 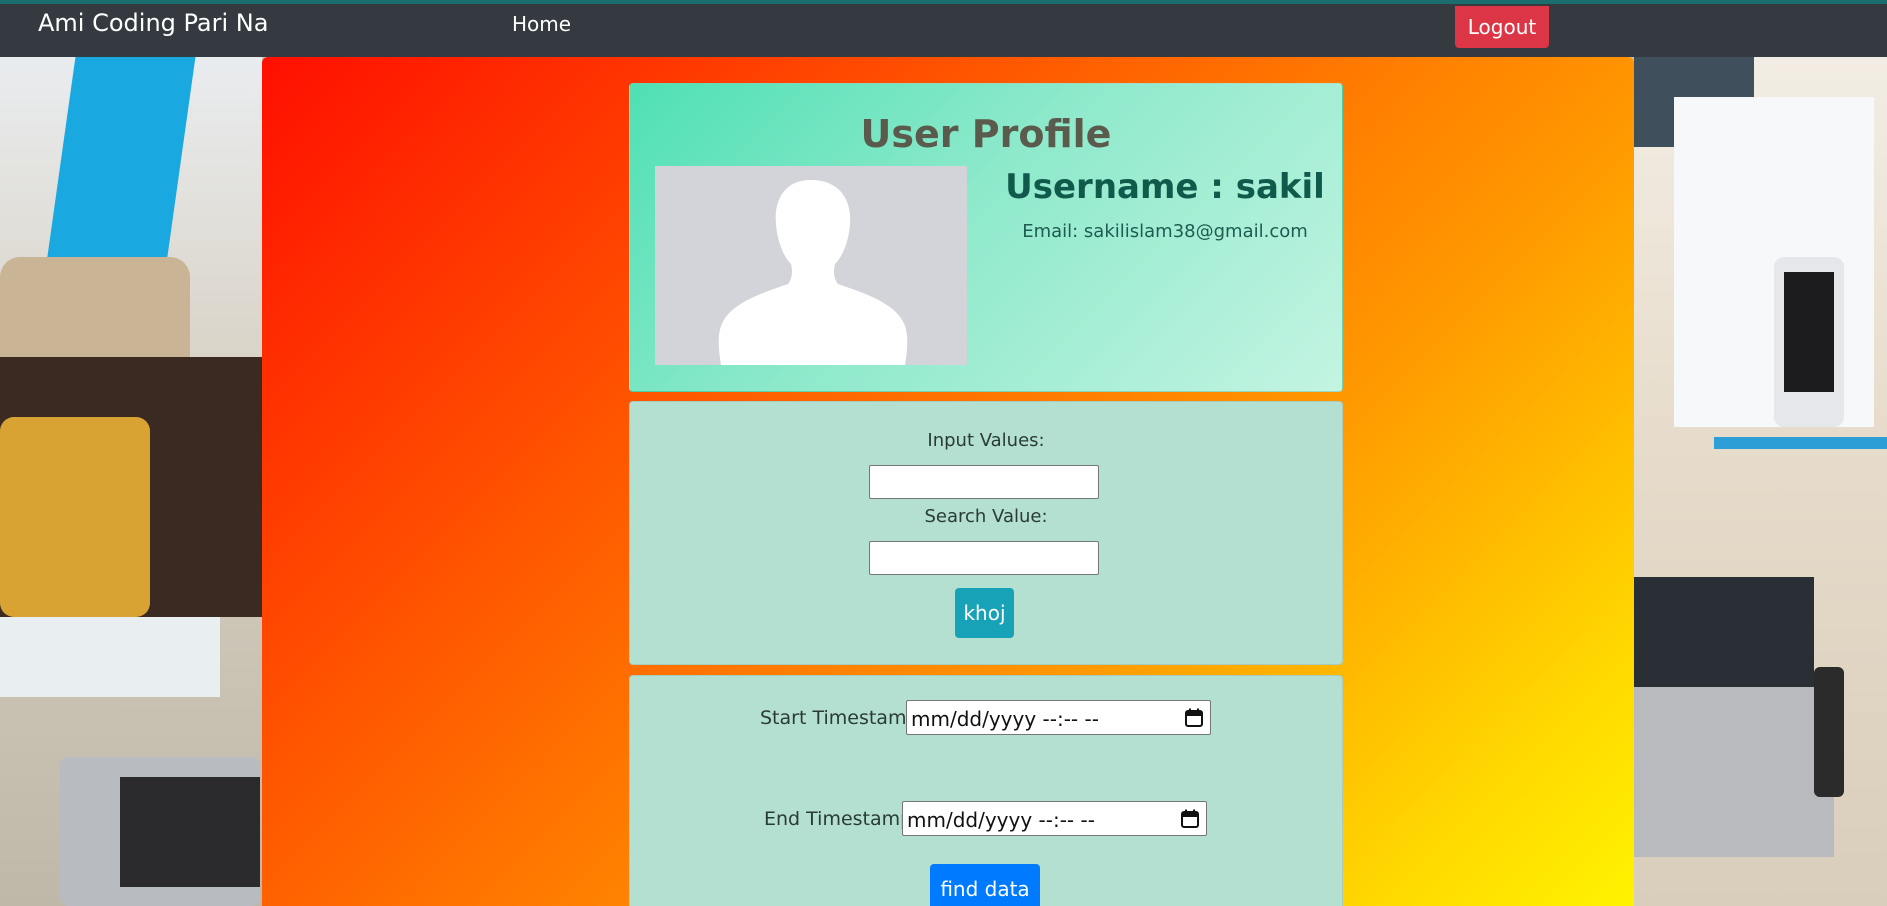 What do you see at coordinates (986, 440) in the screenshot?
I see `input-values-label: Input Values:` at bounding box center [986, 440].